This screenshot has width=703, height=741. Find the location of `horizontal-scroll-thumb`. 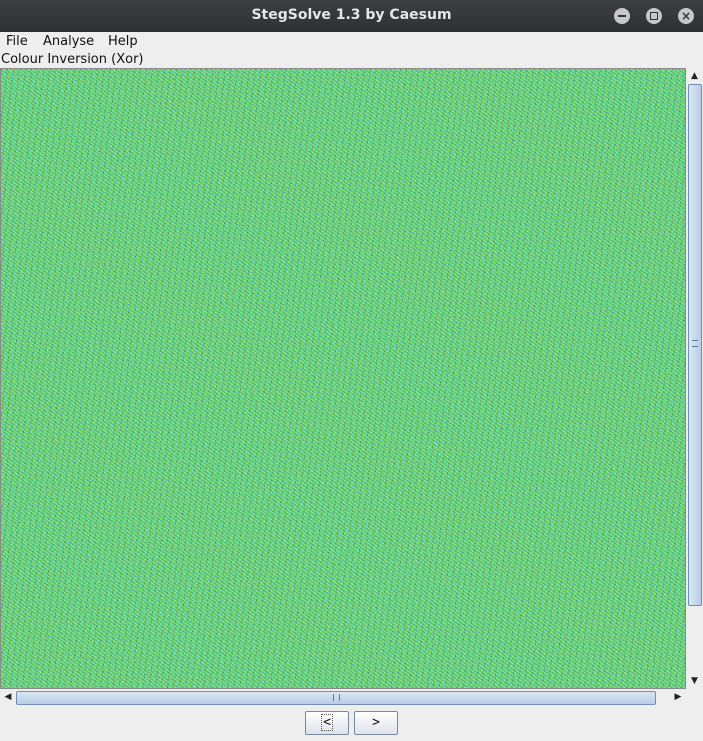

horizontal-scroll-thumb is located at coordinates (336, 698).